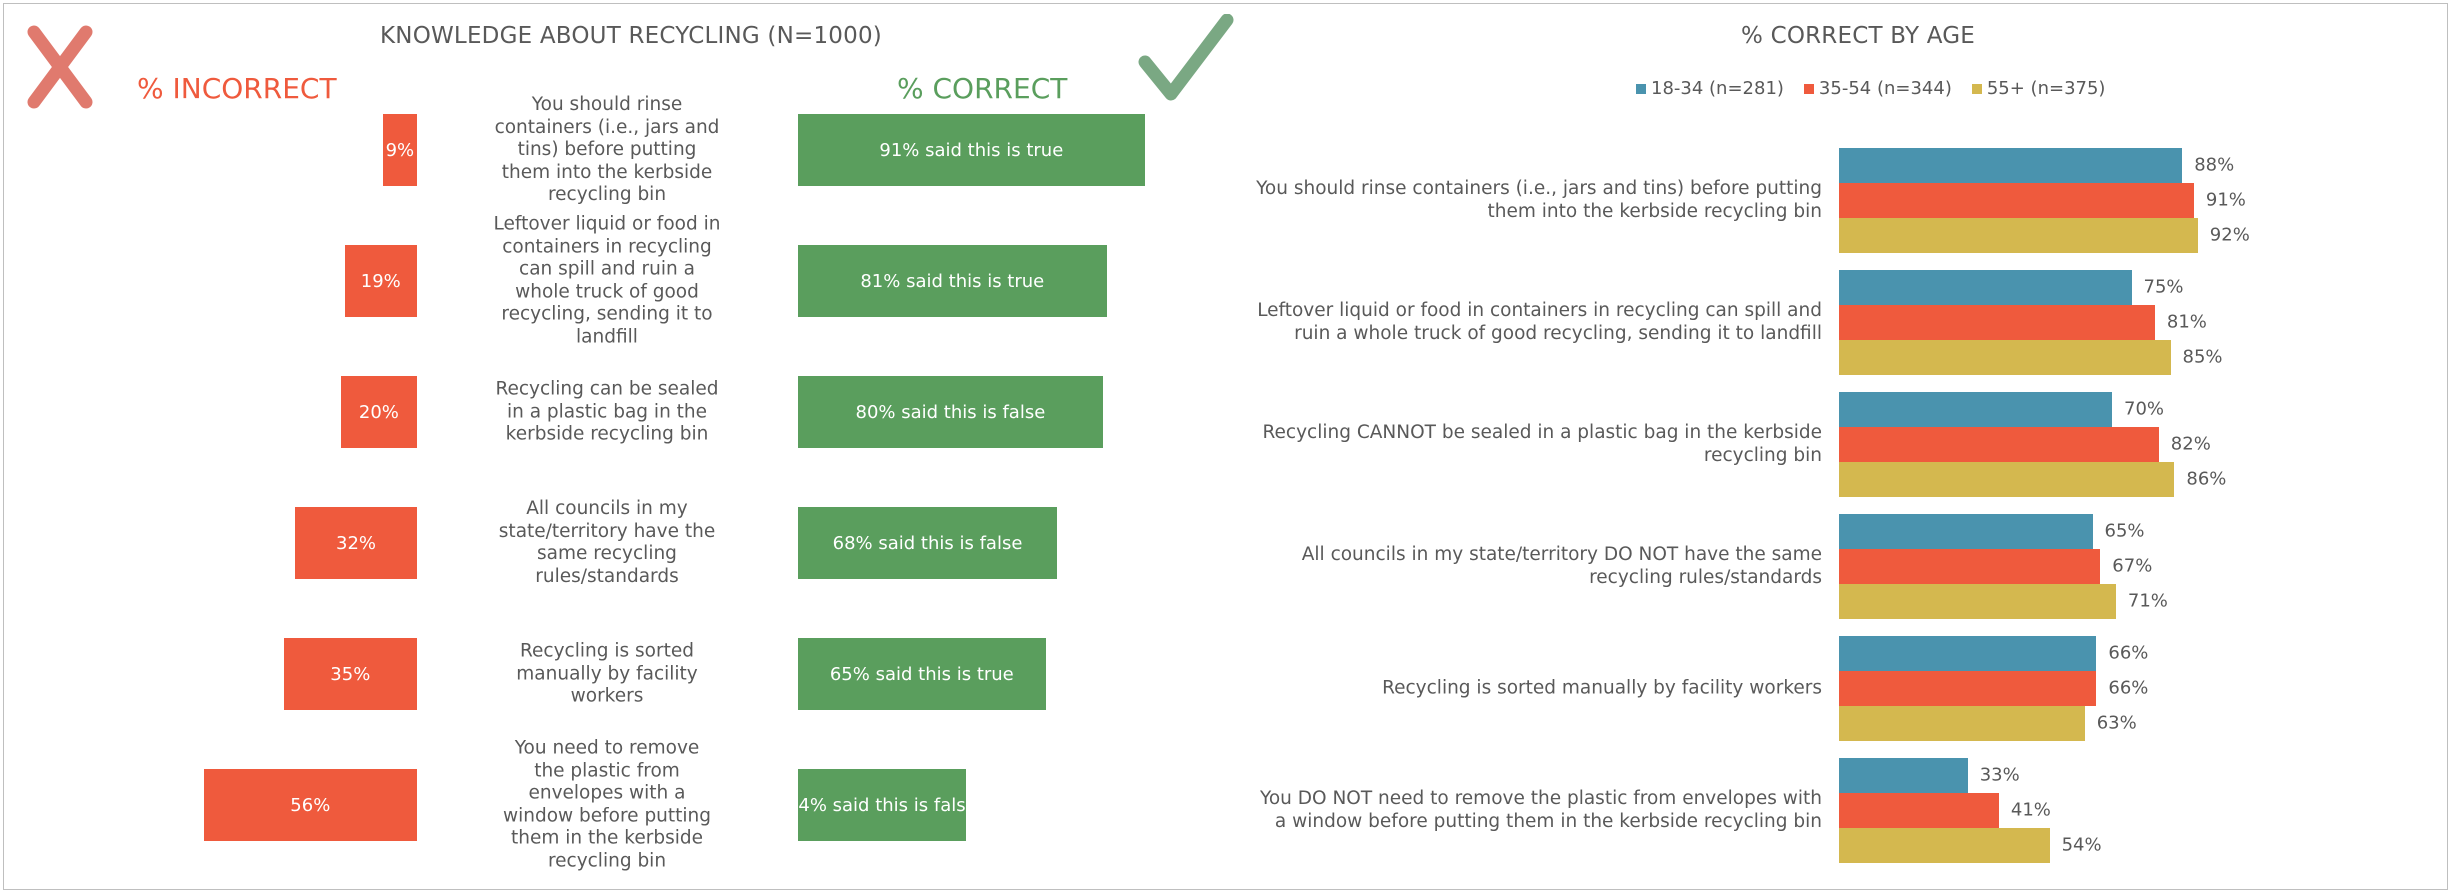  I want to click on data-label: 63%, so click(2116, 723).